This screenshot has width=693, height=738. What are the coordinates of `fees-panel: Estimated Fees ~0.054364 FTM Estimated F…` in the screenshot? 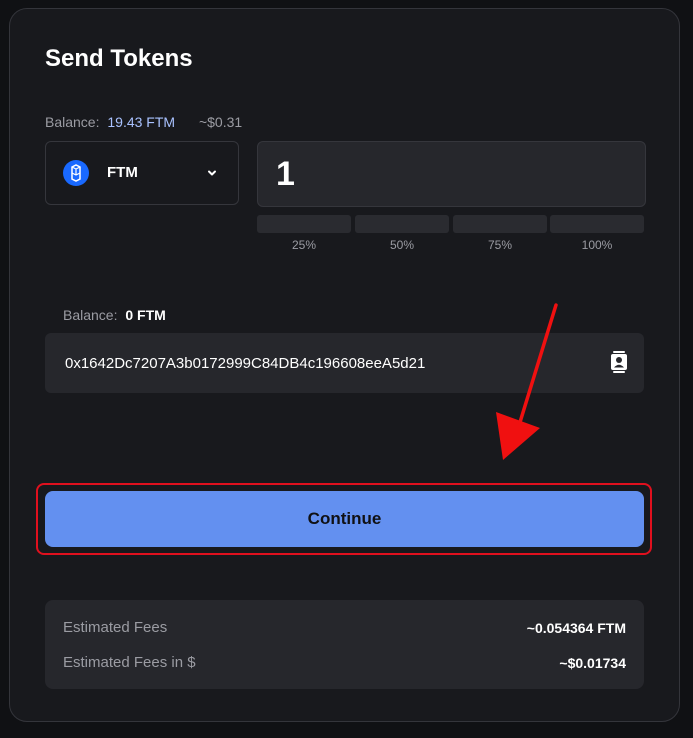 It's located at (344, 644).